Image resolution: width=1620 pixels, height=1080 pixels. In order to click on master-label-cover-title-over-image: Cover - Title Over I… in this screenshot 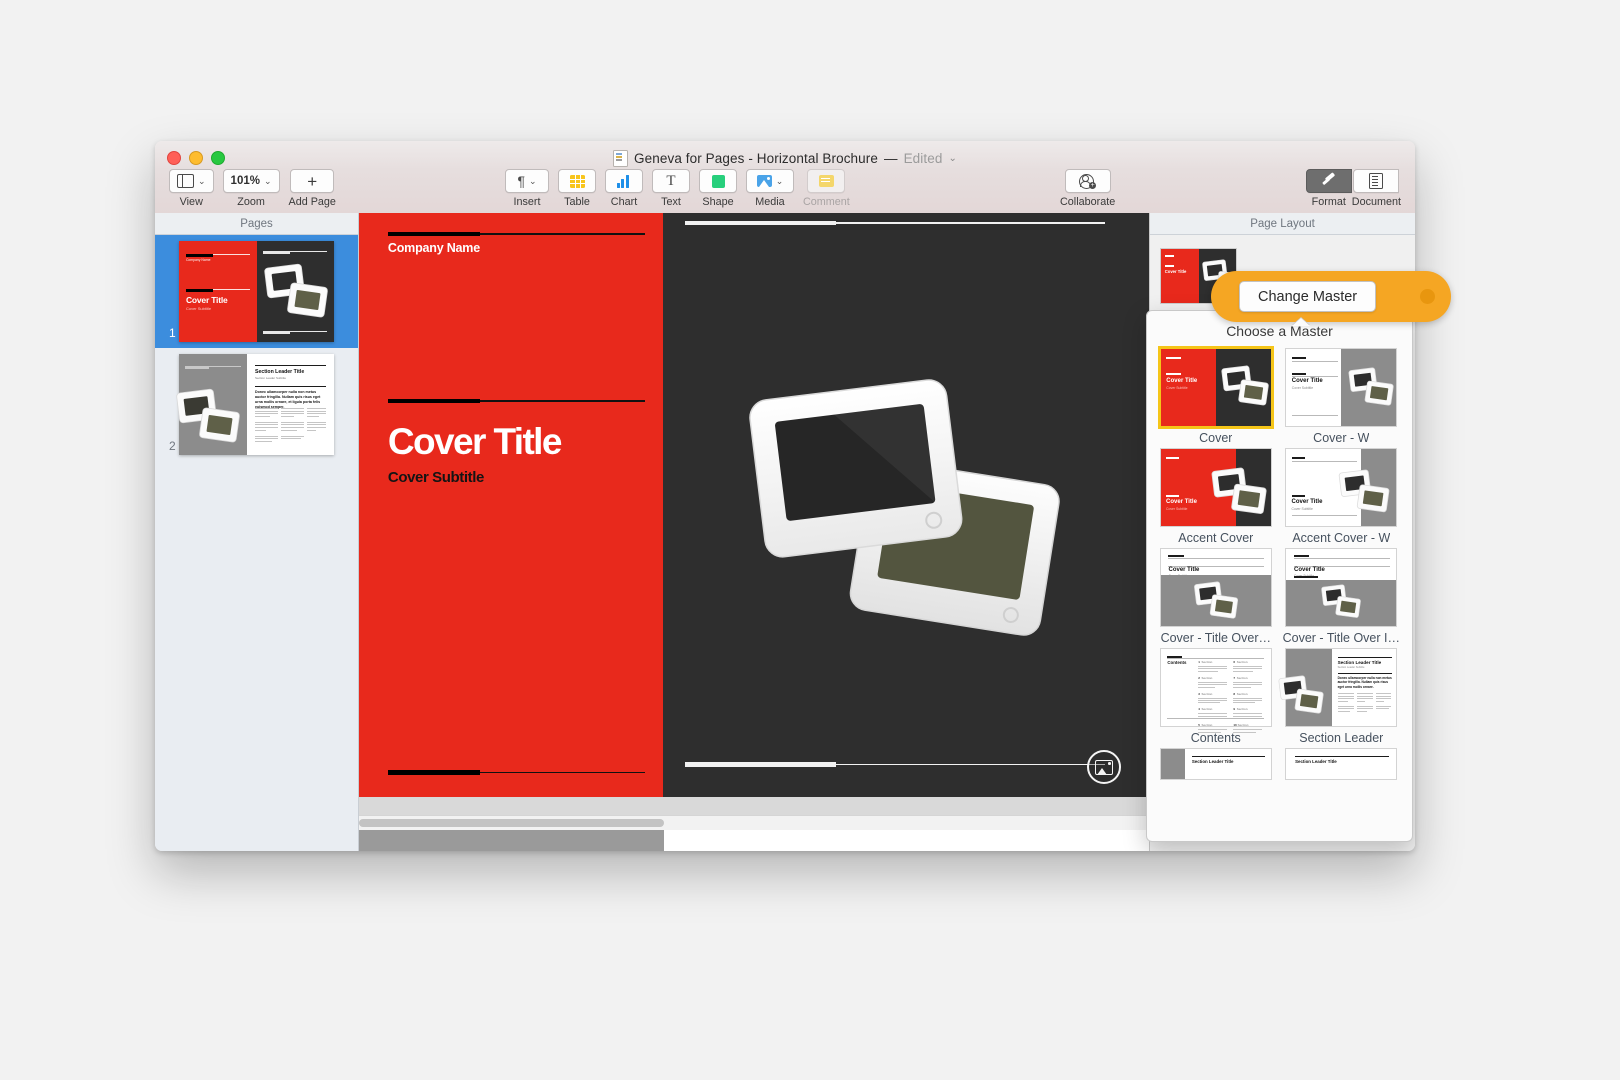, I will do `click(1341, 638)`.